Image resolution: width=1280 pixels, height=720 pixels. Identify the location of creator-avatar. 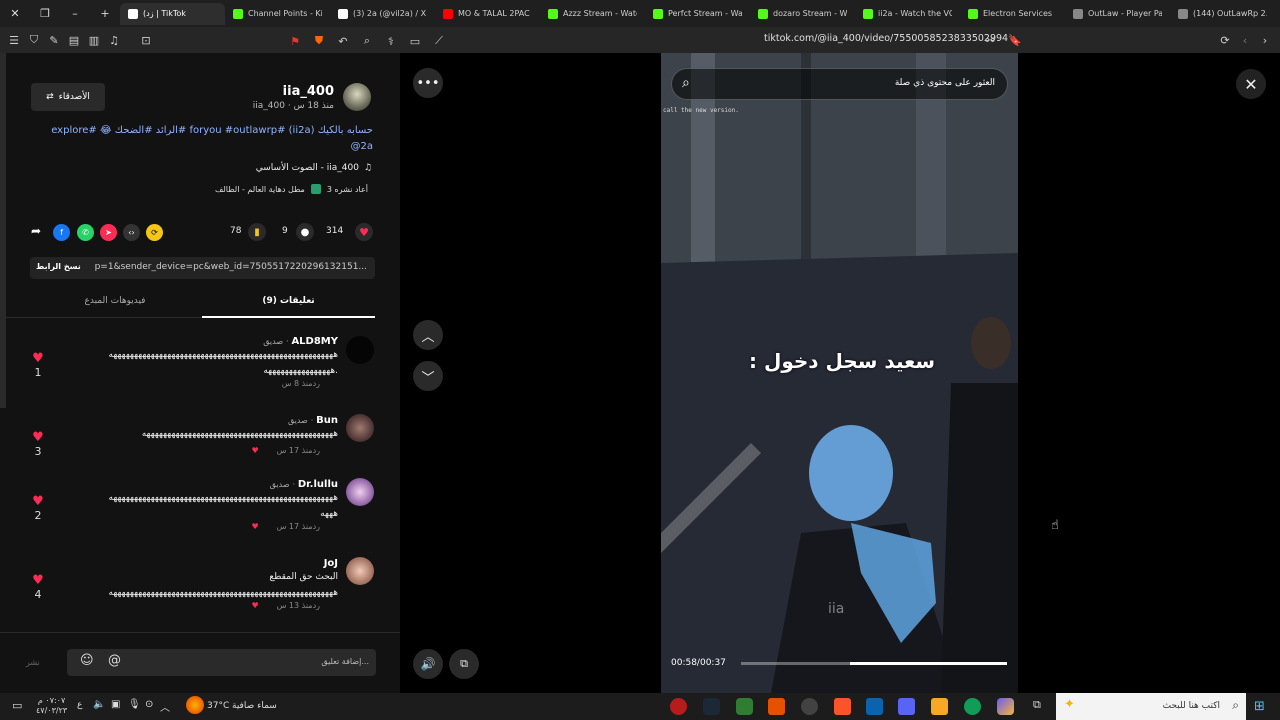
(357, 97).